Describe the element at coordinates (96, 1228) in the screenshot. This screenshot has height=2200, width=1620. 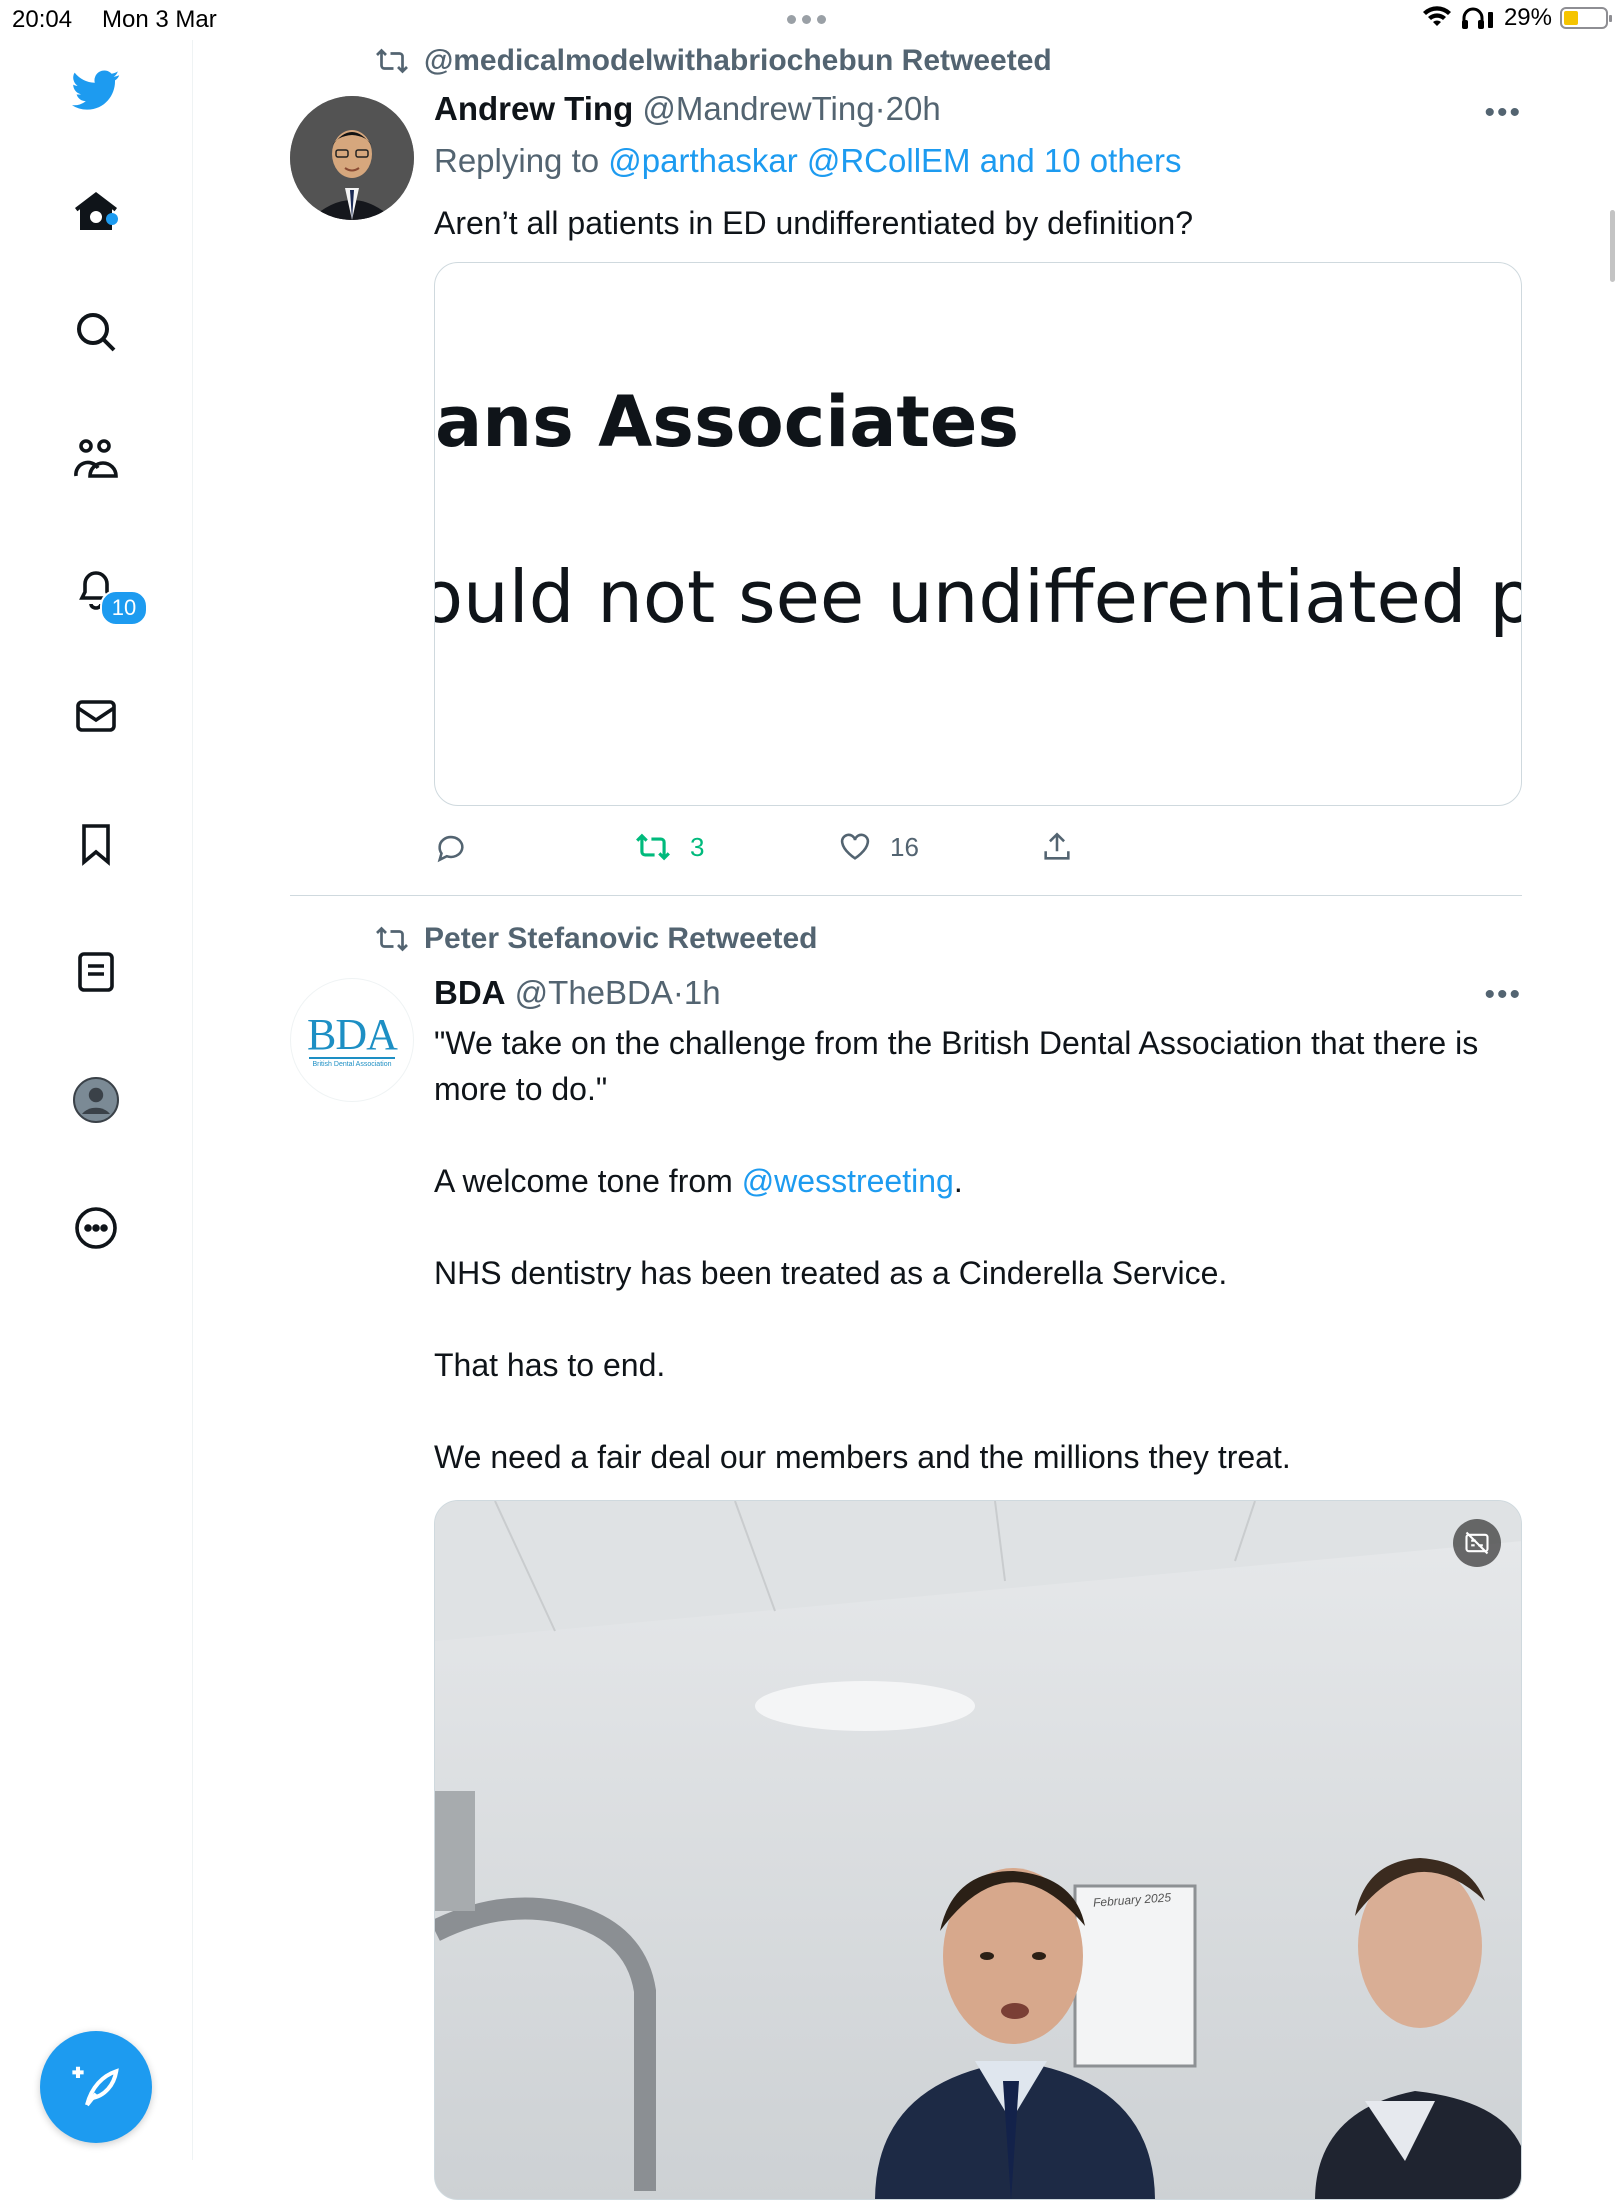
I see `more-icon` at that location.